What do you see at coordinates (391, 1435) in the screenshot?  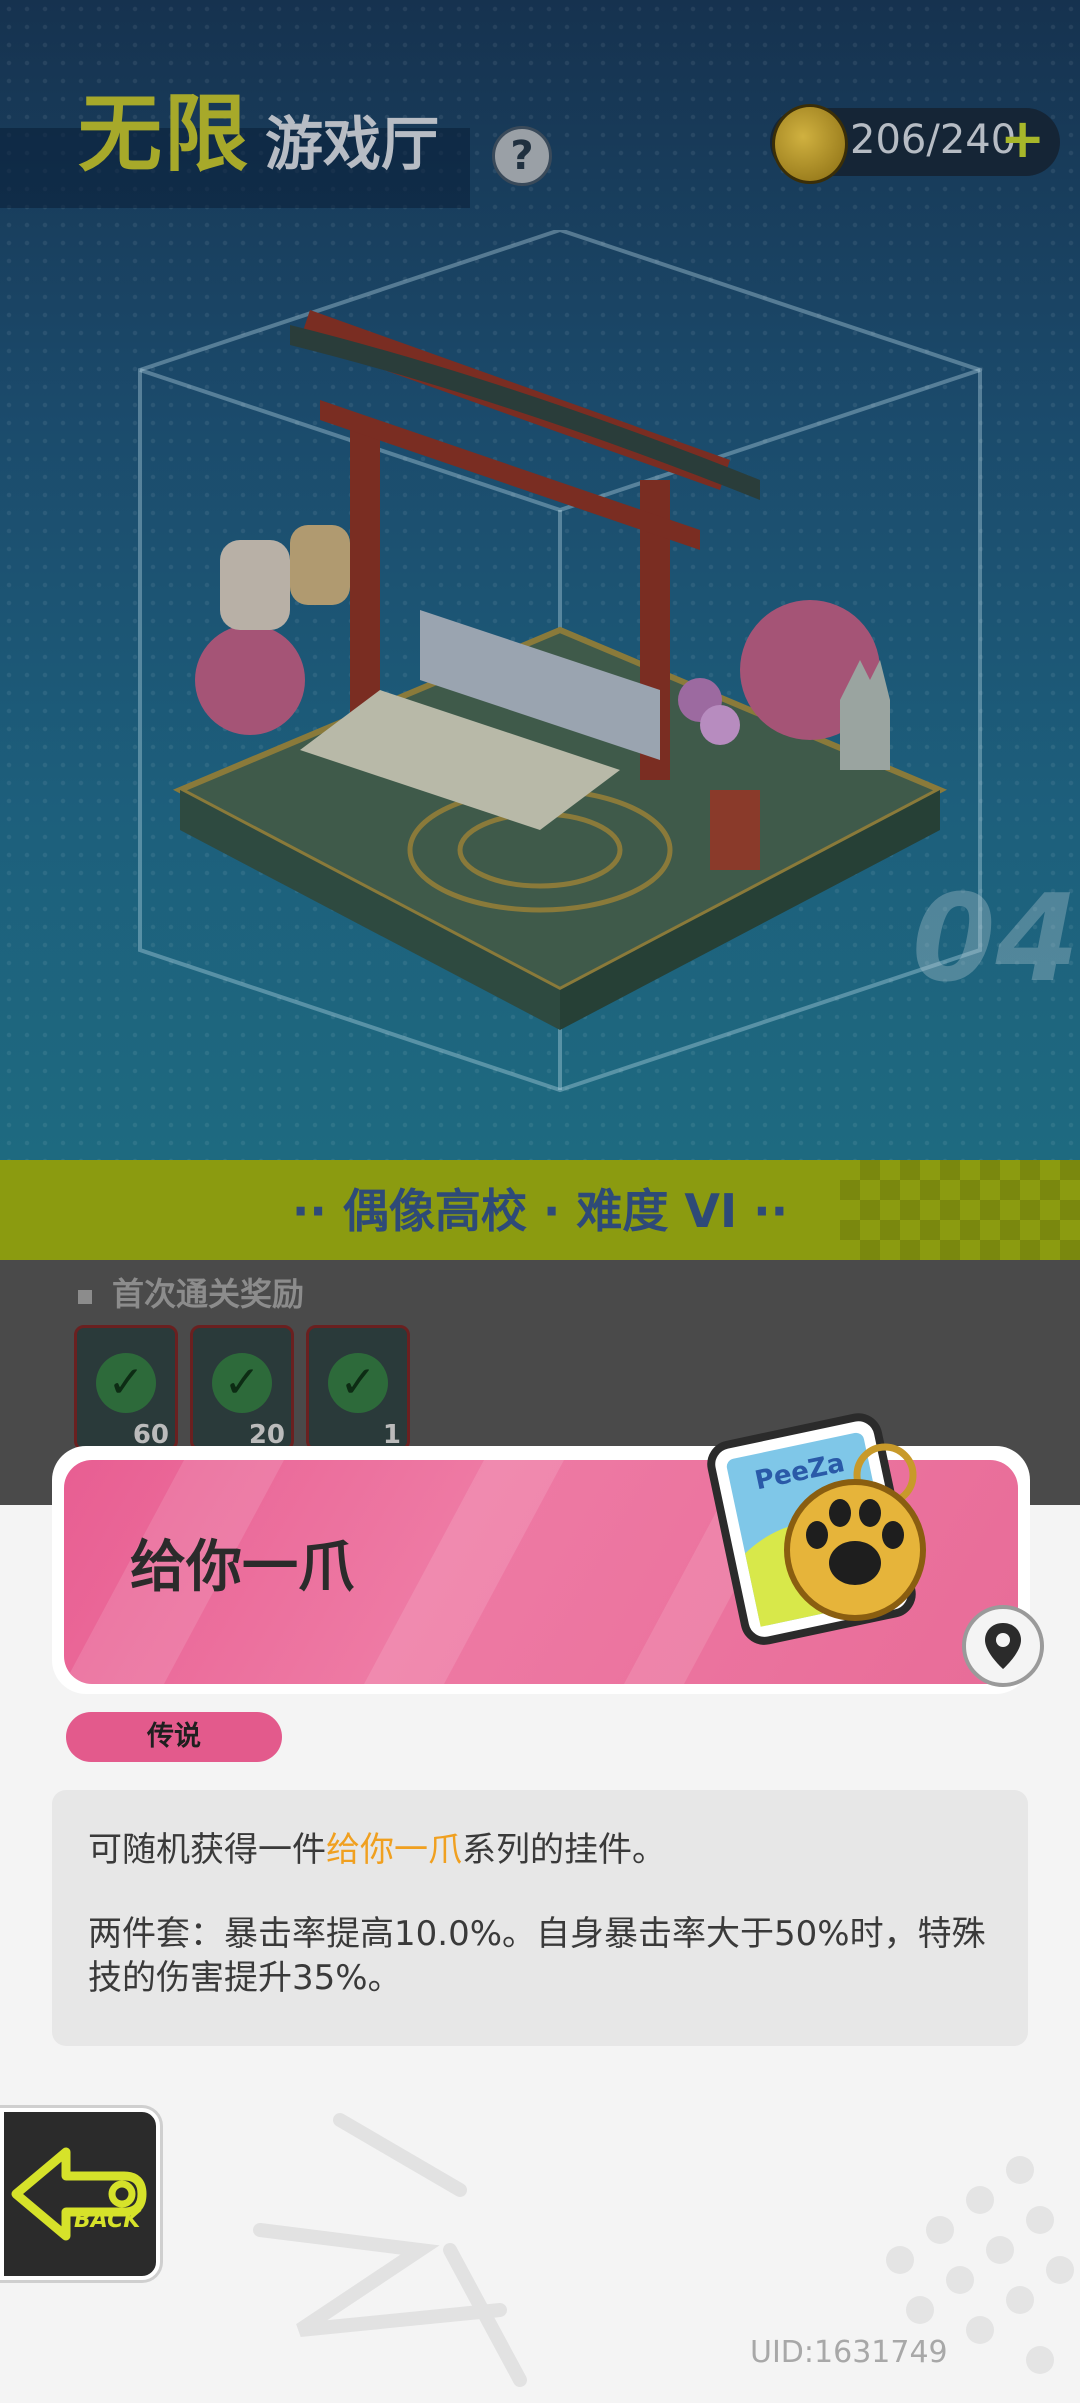 I see `reward-count: 1` at bounding box center [391, 1435].